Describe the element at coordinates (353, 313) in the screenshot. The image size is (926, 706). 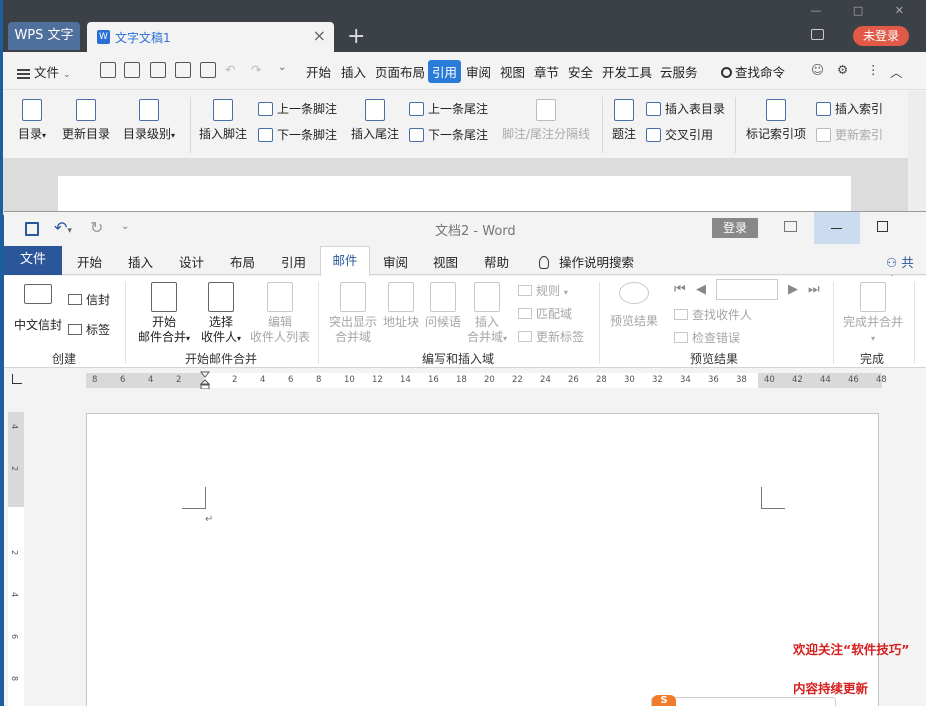
I see `highlight-merge-fields-button: 突出显示 合并域` at that location.